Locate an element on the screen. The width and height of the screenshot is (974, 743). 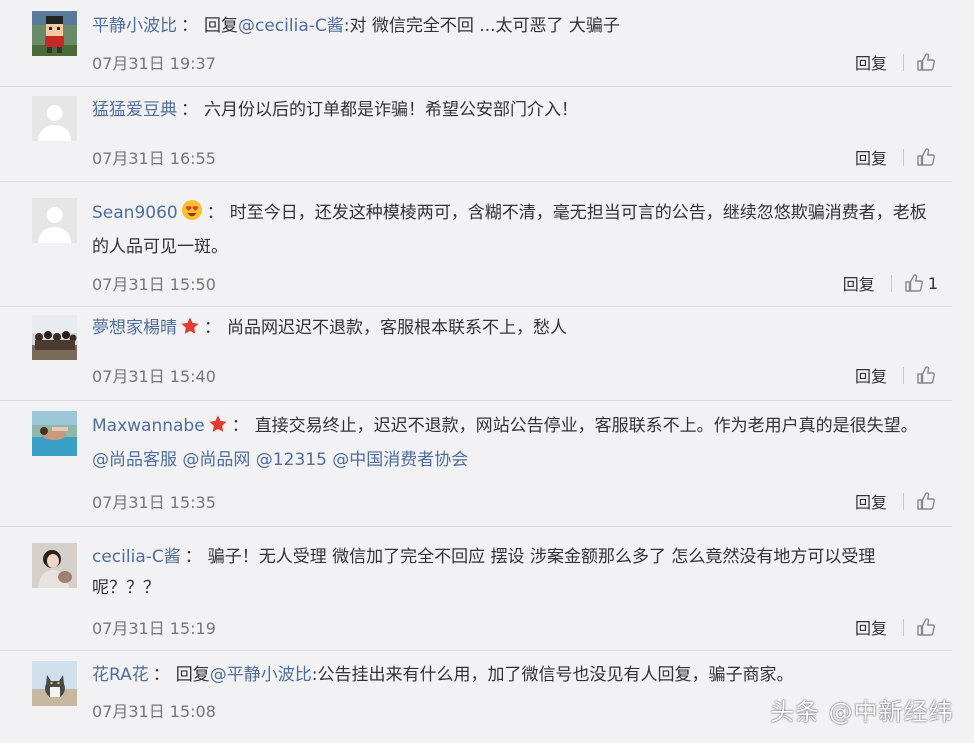
username-link: 平静小波比 is located at coordinates (134, 26).